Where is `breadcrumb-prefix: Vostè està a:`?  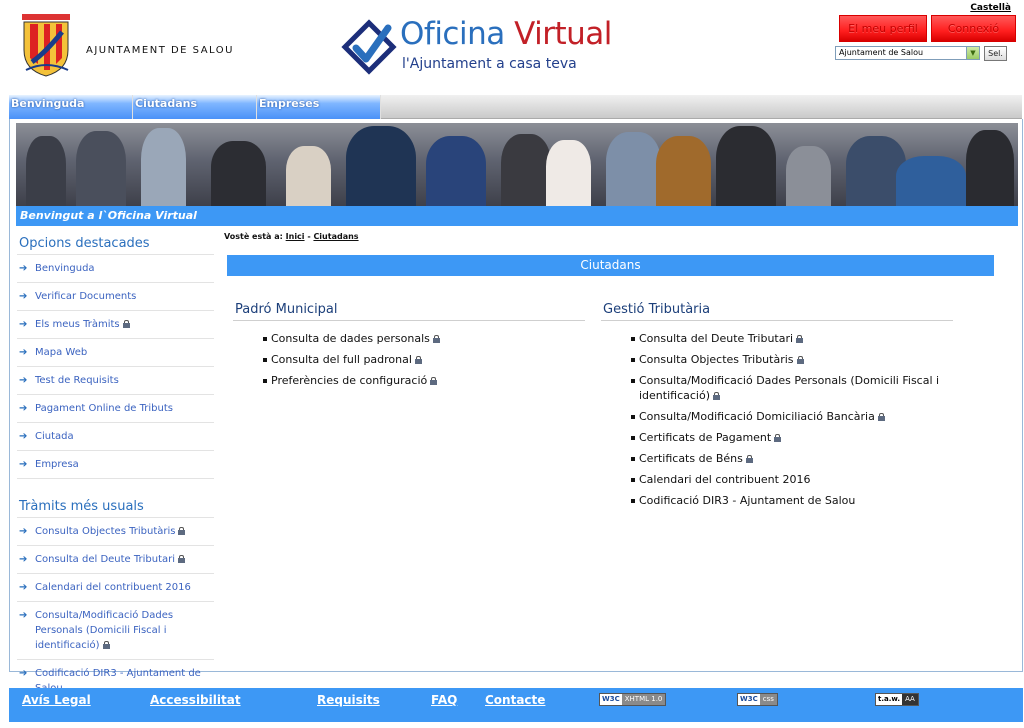
breadcrumb-prefix: Vostè està a: is located at coordinates (253, 236).